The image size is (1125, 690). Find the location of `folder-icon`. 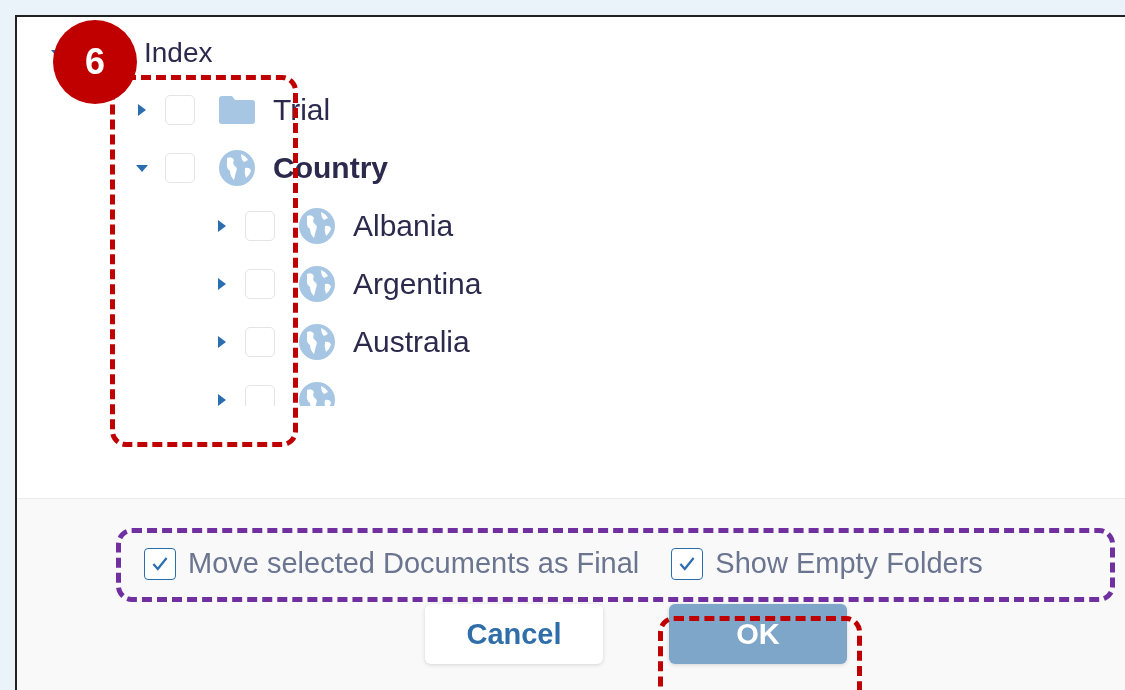

folder-icon is located at coordinates (237, 110).